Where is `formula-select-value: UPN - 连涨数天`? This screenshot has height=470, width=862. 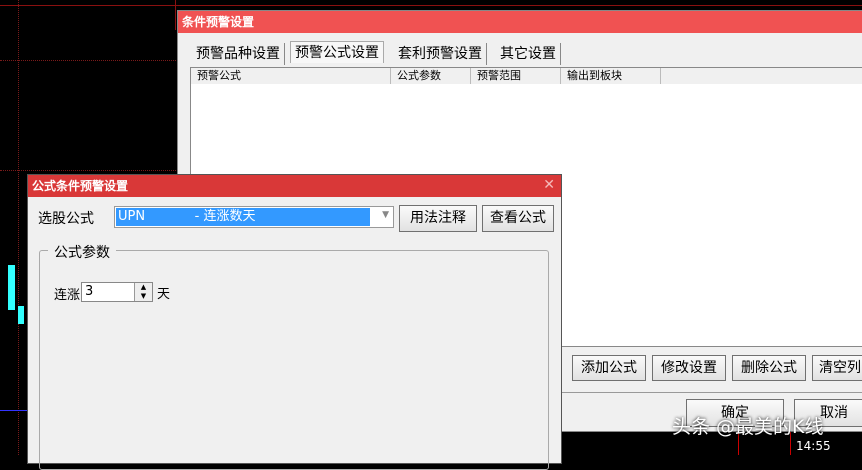
formula-select-value: UPN - 连涨数天 is located at coordinates (243, 217).